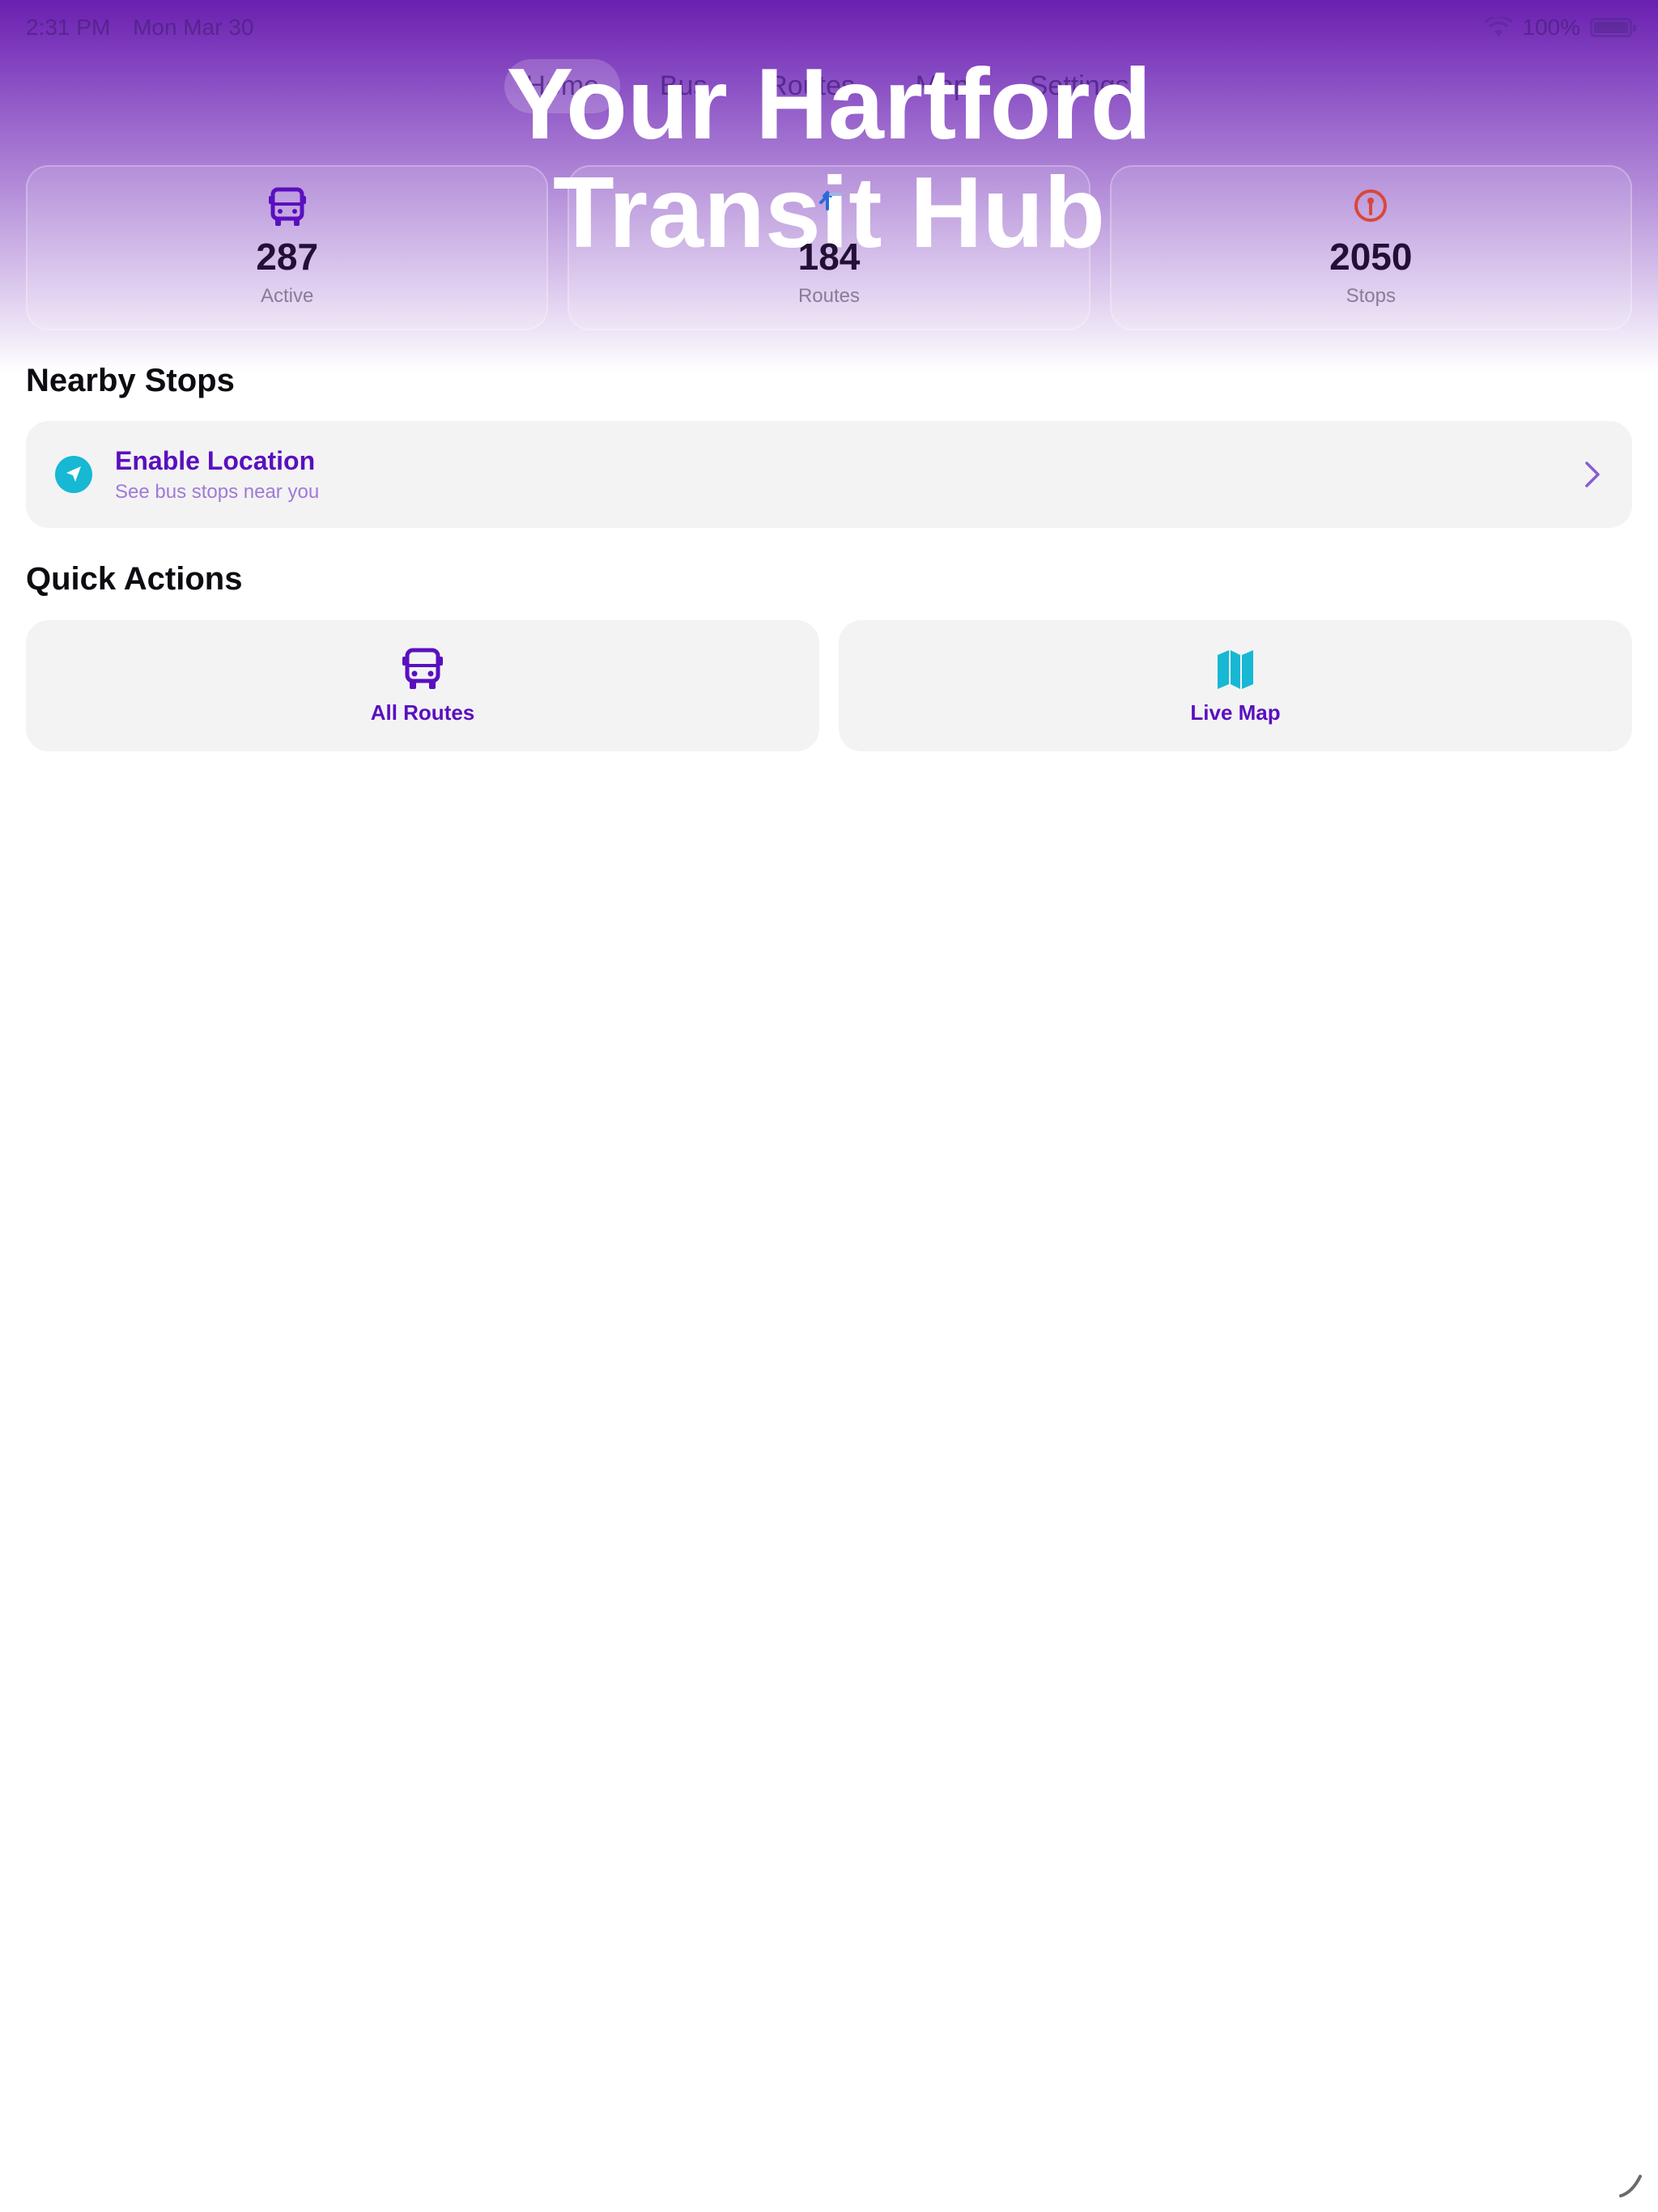  I want to click on stat-value-stops: 2050, so click(1371, 257).